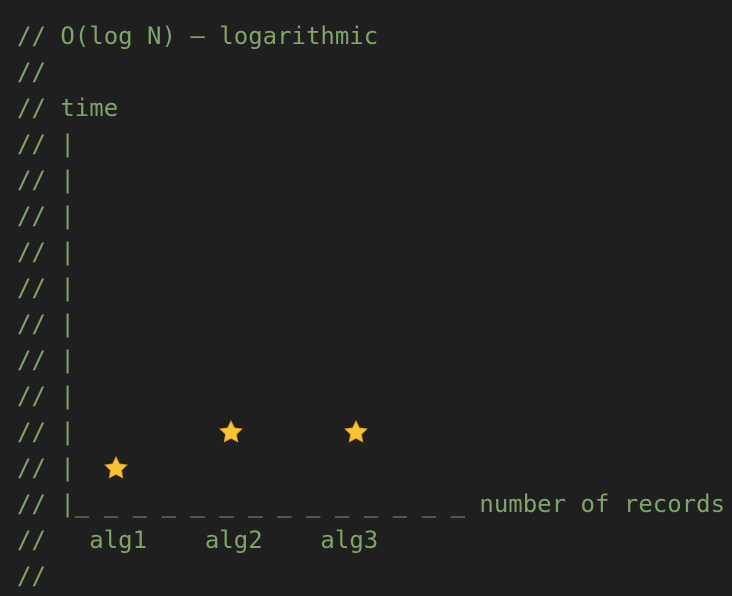 Image resolution: width=732 pixels, height=596 pixels. Describe the element at coordinates (371, 324) in the screenshot. I see `code-line-9: // |` at that location.